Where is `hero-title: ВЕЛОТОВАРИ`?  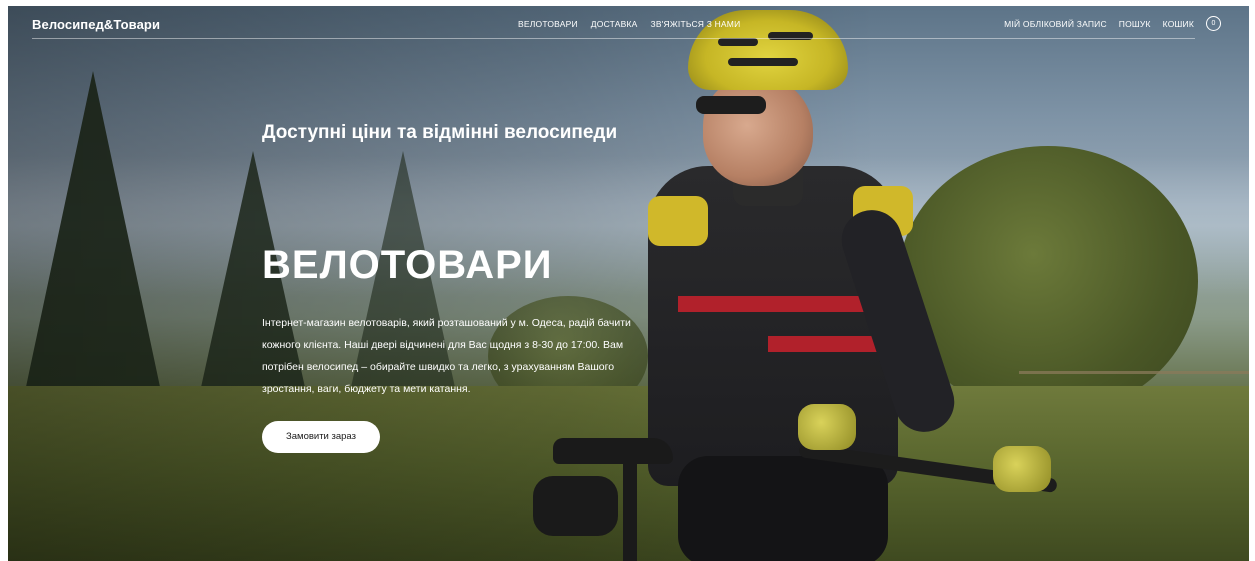 hero-title: ВЕЛОТОВАРИ is located at coordinates (407, 265).